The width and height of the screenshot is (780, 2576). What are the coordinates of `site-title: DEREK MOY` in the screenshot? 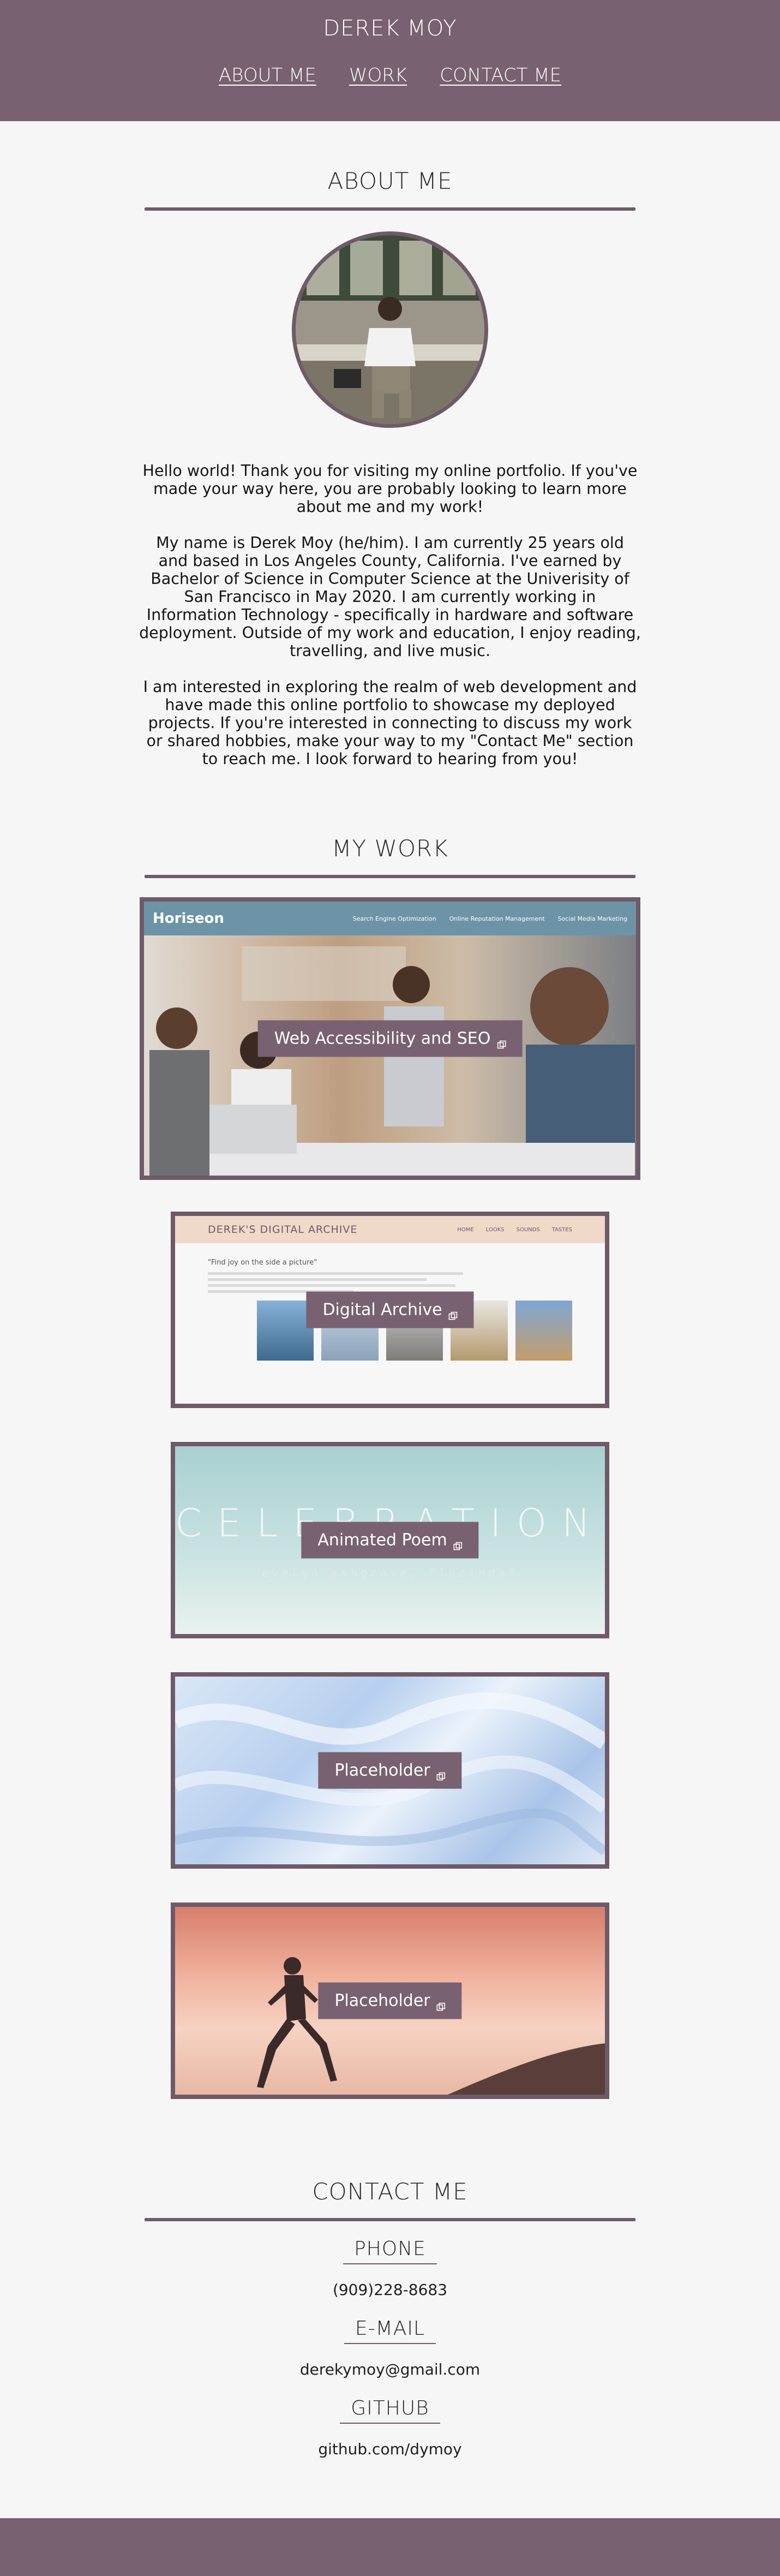 It's located at (390, 28).